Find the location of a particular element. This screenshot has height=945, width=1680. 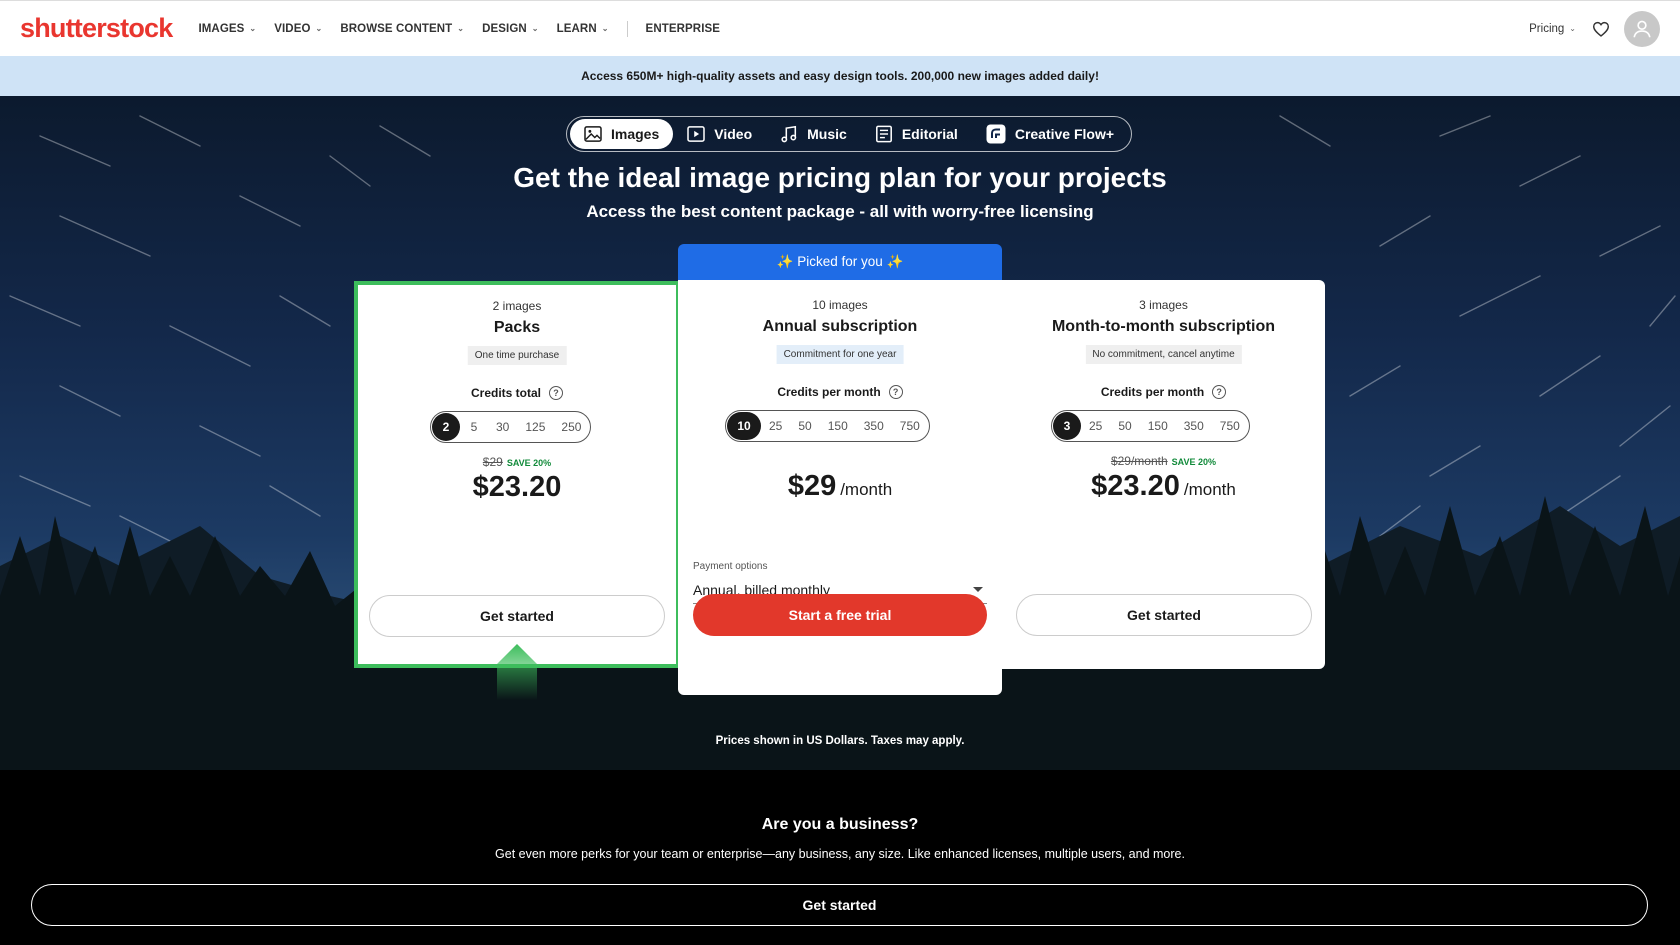

business-get-started-button: Get started is located at coordinates (839, 905).